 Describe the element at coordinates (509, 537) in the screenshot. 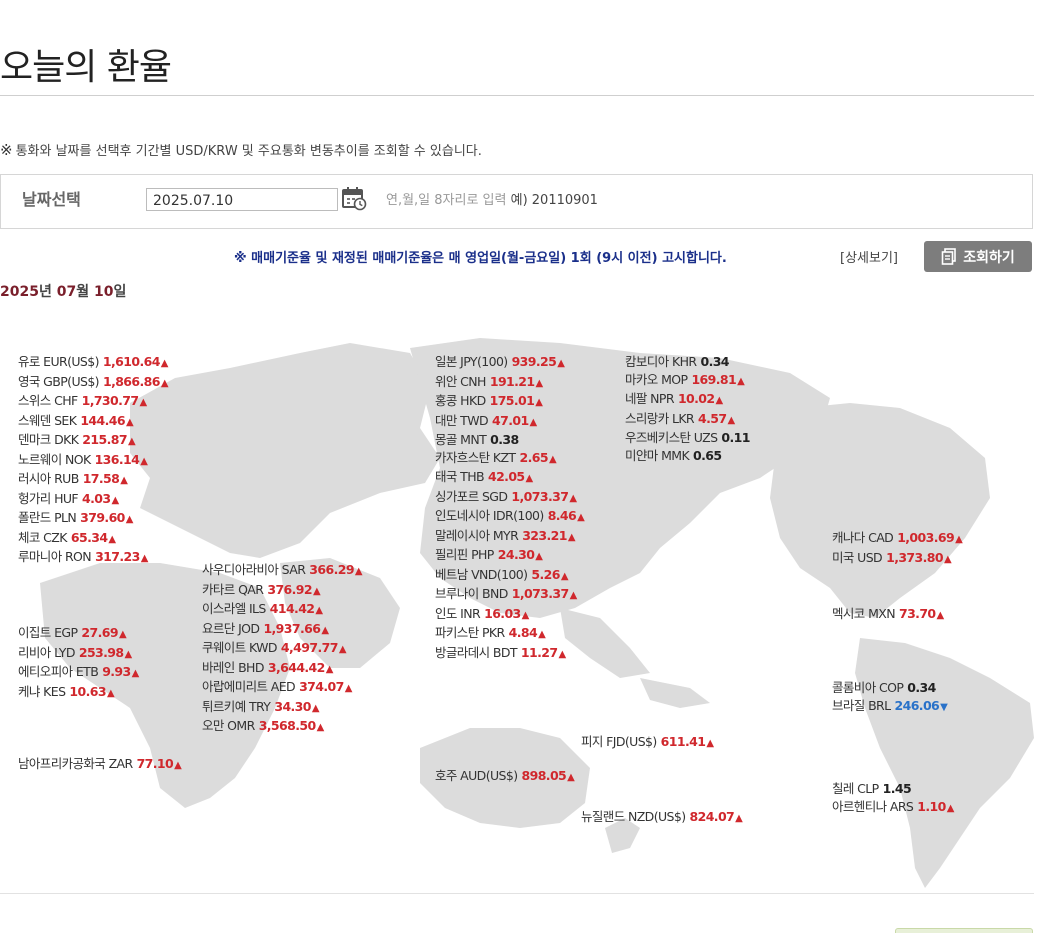

I see `rate-item: 말레이시아 MYR 323.21▲` at that location.